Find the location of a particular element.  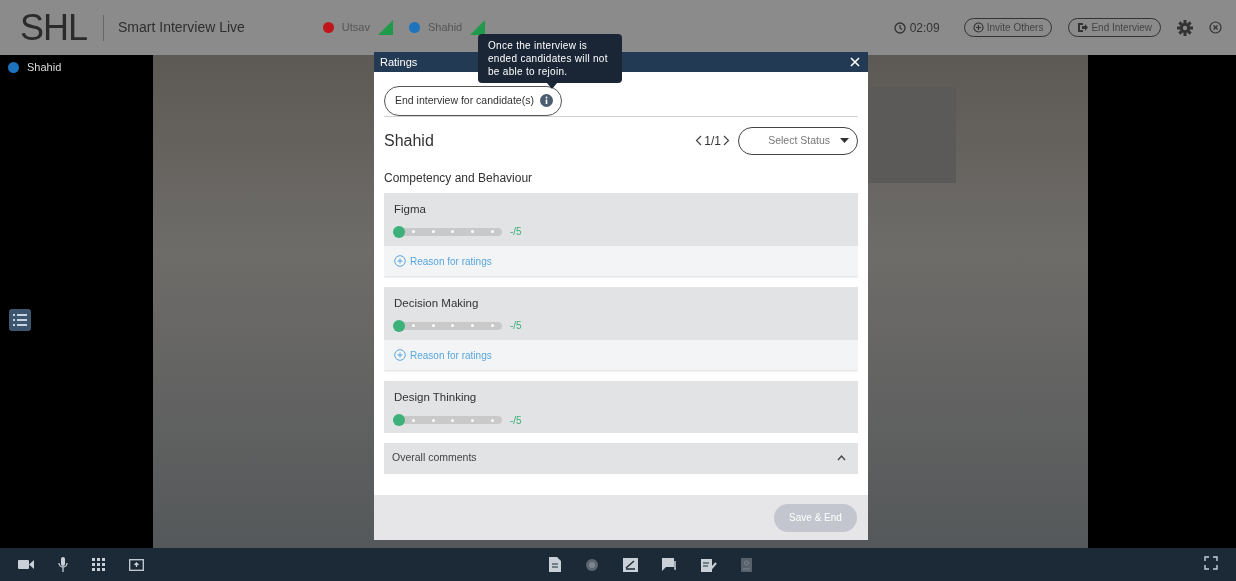

signature-icon is located at coordinates (630, 564).